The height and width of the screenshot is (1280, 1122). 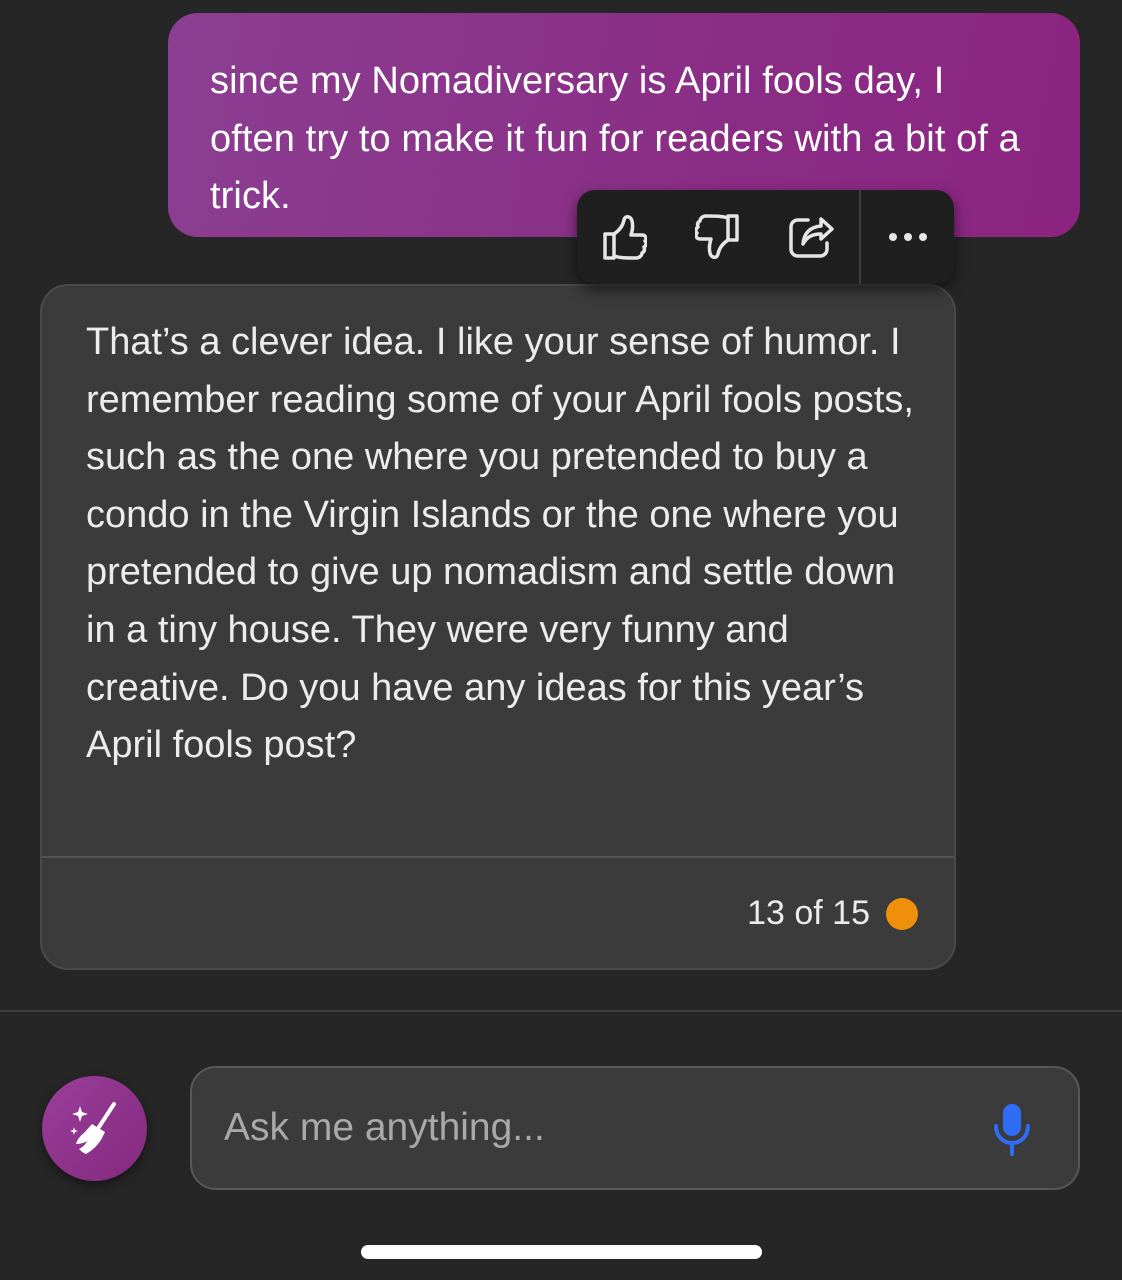 I want to click on thumbs-up-button, so click(x=624, y=237).